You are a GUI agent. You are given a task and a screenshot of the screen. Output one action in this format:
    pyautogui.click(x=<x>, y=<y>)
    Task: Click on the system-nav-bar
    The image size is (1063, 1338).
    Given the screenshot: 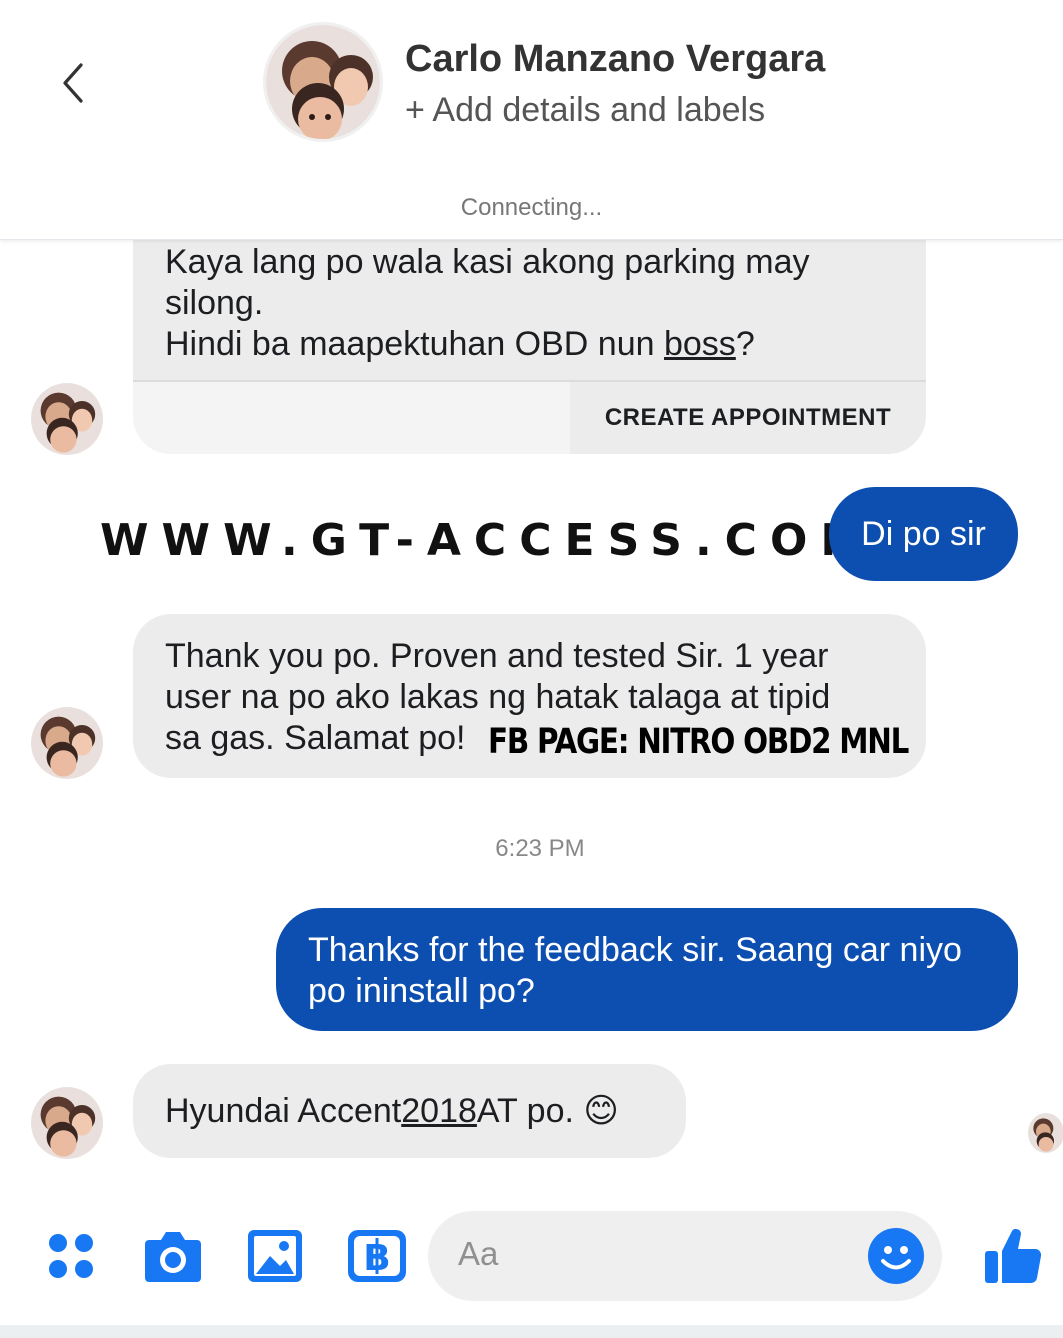 What is the action you would take?
    pyautogui.click(x=531, y=1331)
    